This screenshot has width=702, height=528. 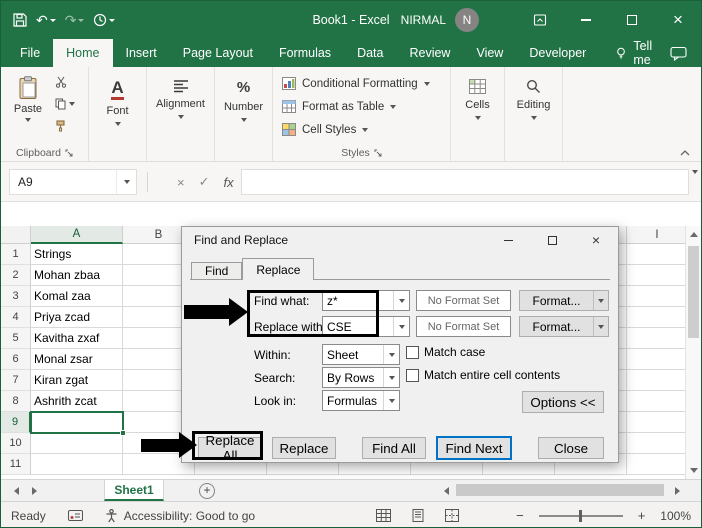 I want to click on avatar: N, so click(x=467, y=20).